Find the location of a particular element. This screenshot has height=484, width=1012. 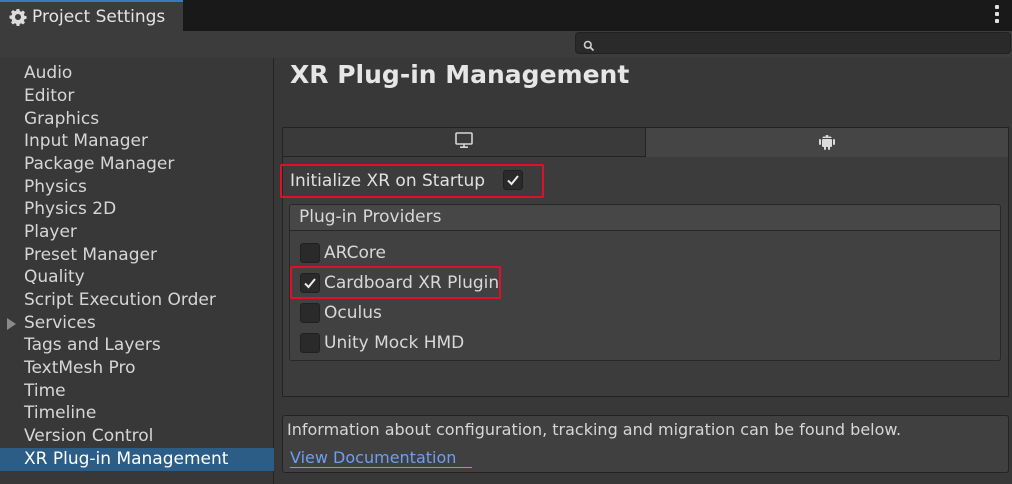

sidebar-item-xr-plugin-management: XR Plug-in Management is located at coordinates (137, 459).